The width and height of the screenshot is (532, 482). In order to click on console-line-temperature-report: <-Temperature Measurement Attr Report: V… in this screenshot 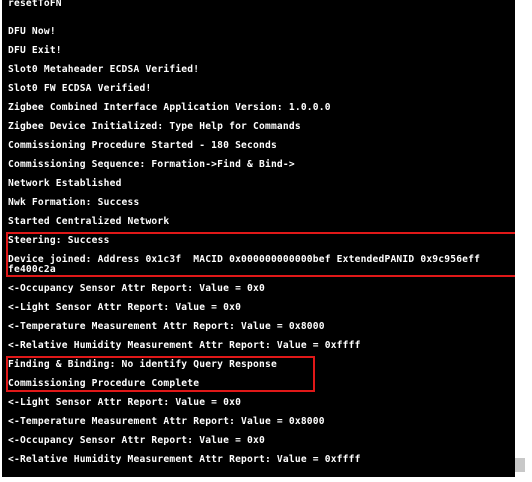, I will do `click(166, 326)`.